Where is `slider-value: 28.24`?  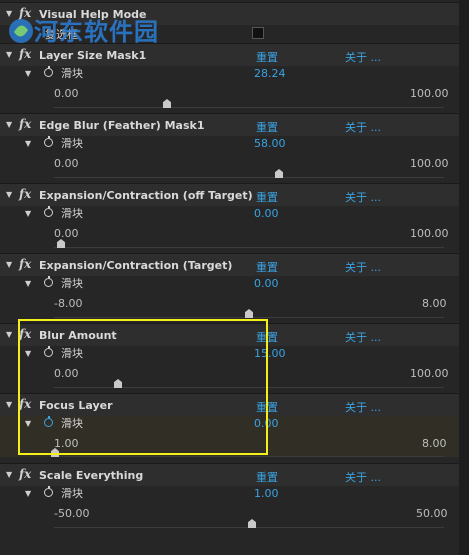 slider-value: 28.24 is located at coordinates (270, 73).